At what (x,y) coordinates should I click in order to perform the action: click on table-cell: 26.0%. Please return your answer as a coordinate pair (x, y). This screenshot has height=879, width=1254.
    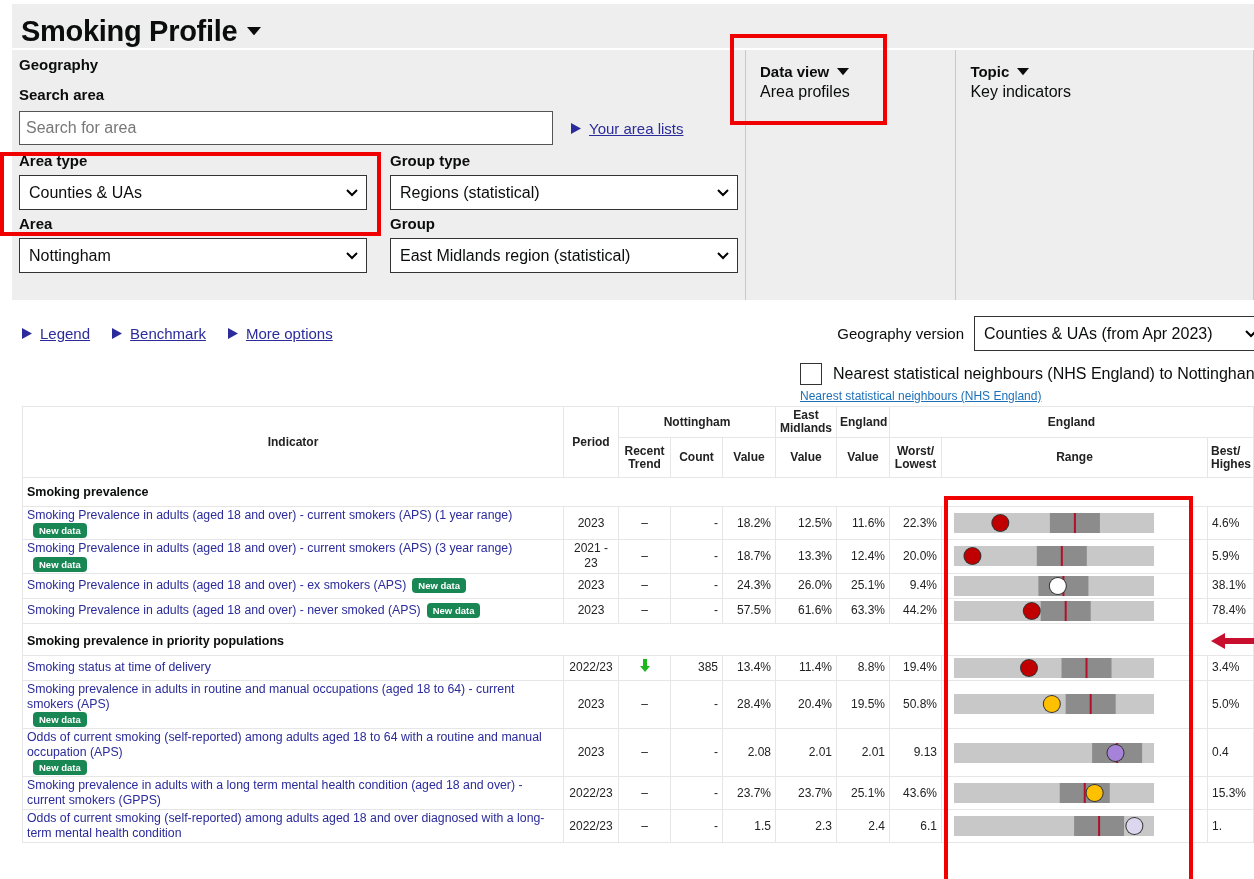
    Looking at the image, I should click on (806, 586).